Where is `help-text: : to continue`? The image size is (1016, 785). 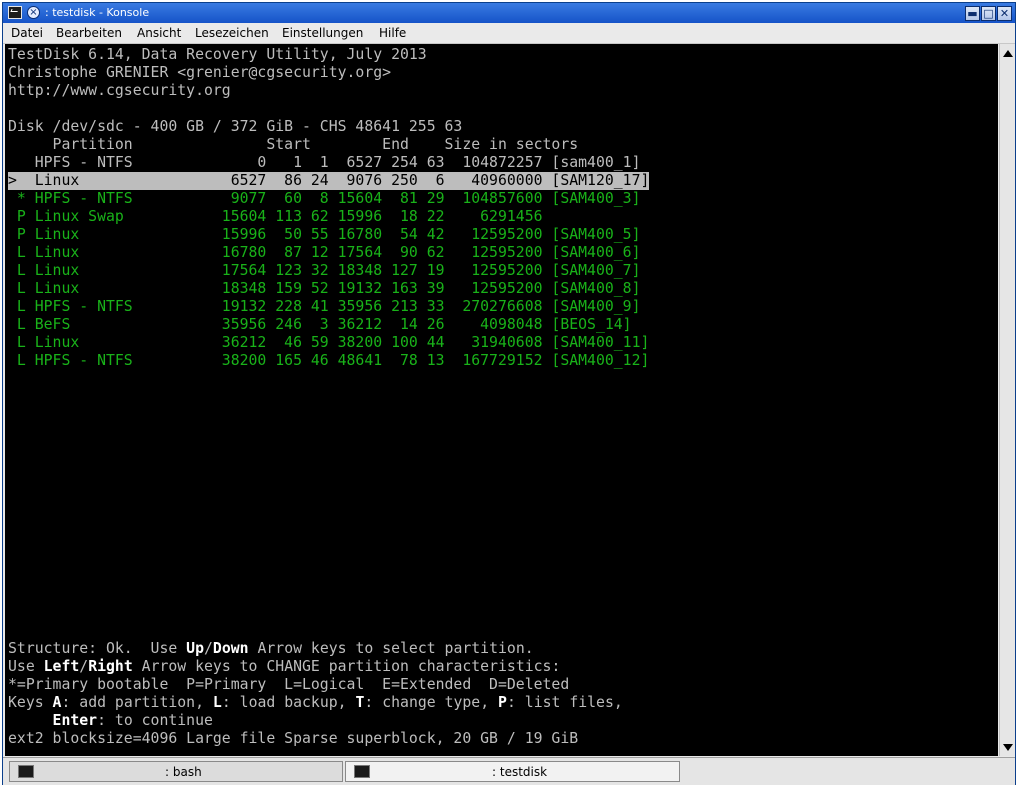 help-text: : to continue is located at coordinates (155, 720).